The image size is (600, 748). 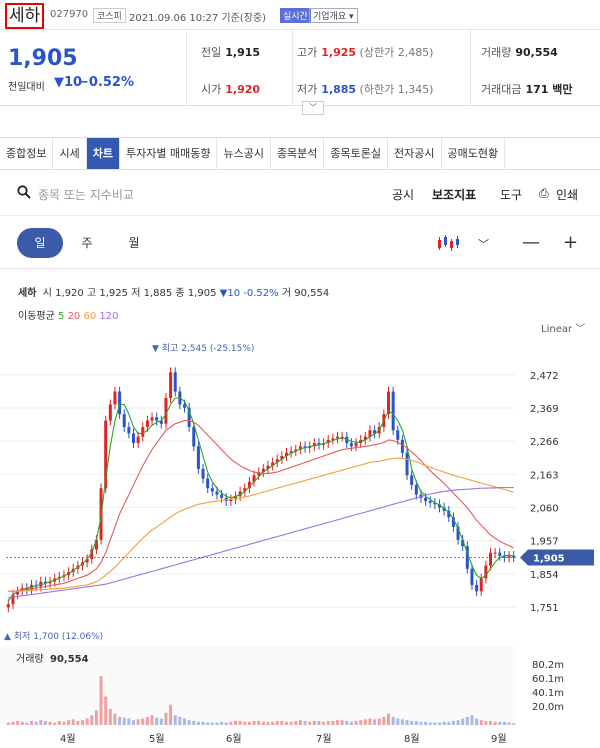 What do you see at coordinates (567, 194) in the screenshot?
I see `print-button: 인쇄` at bounding box center [567, 194].